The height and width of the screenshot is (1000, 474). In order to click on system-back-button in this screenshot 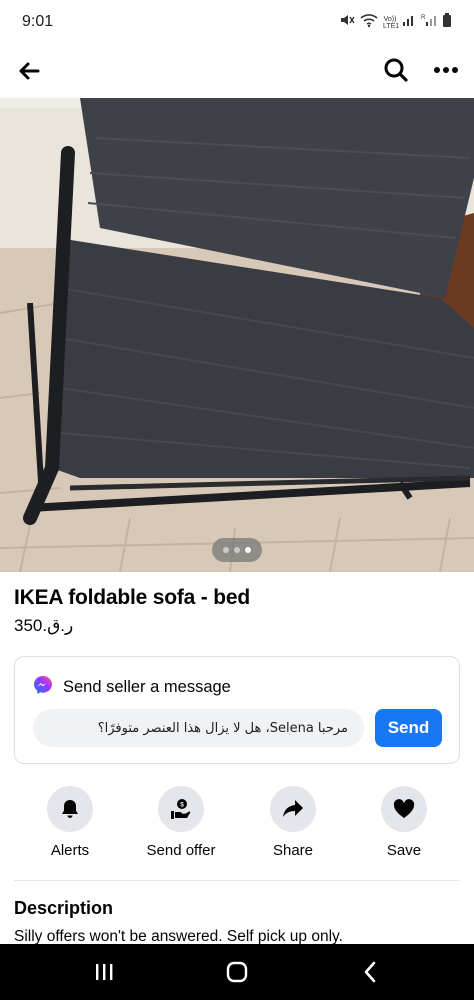, I will do `click(370, 972)`.